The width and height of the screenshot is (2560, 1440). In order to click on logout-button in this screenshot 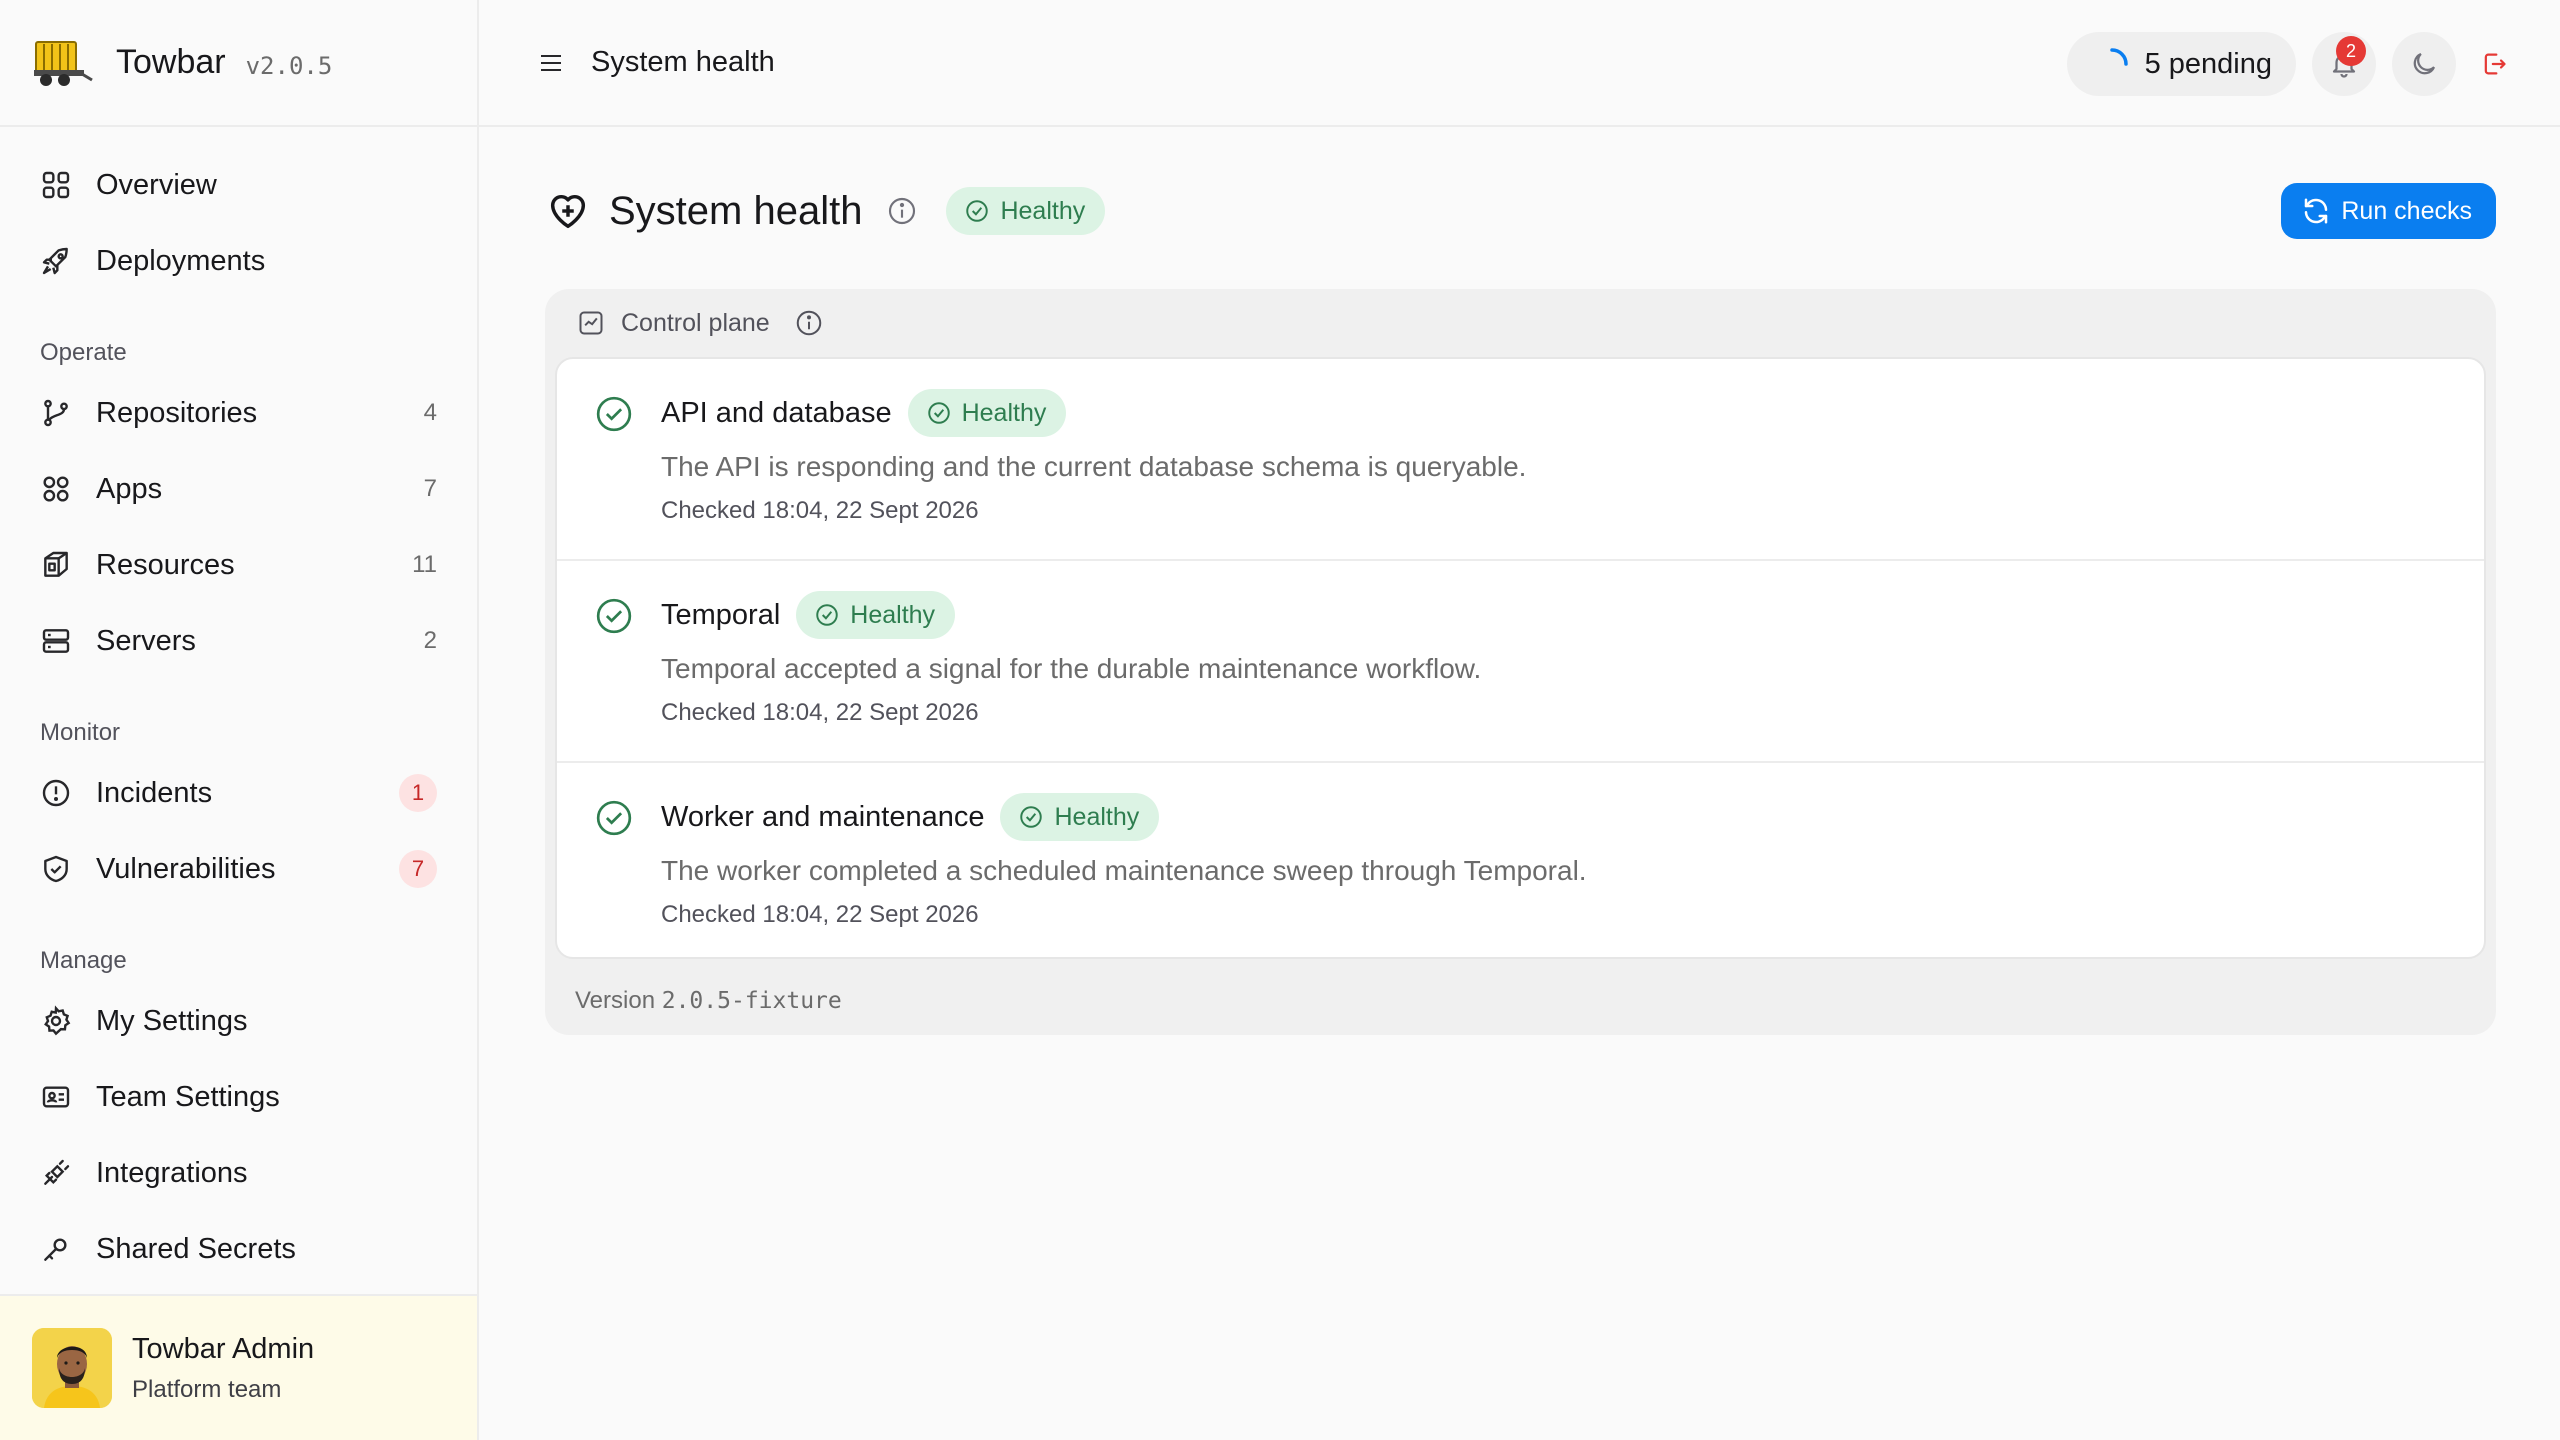, I will do `click(2494, 64)`.